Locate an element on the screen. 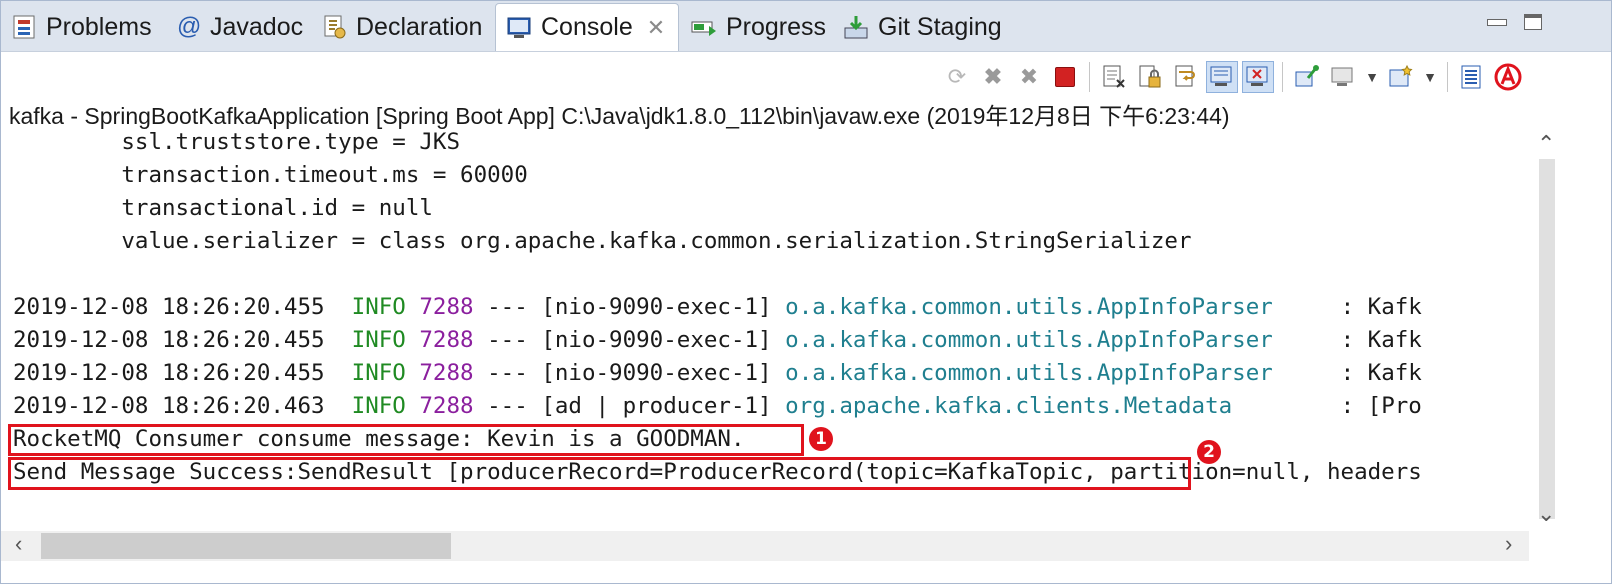 The width and height of the screenshot is (1612, 584). annotation-marker-2: 2 is located at coordinates (1209, 452).